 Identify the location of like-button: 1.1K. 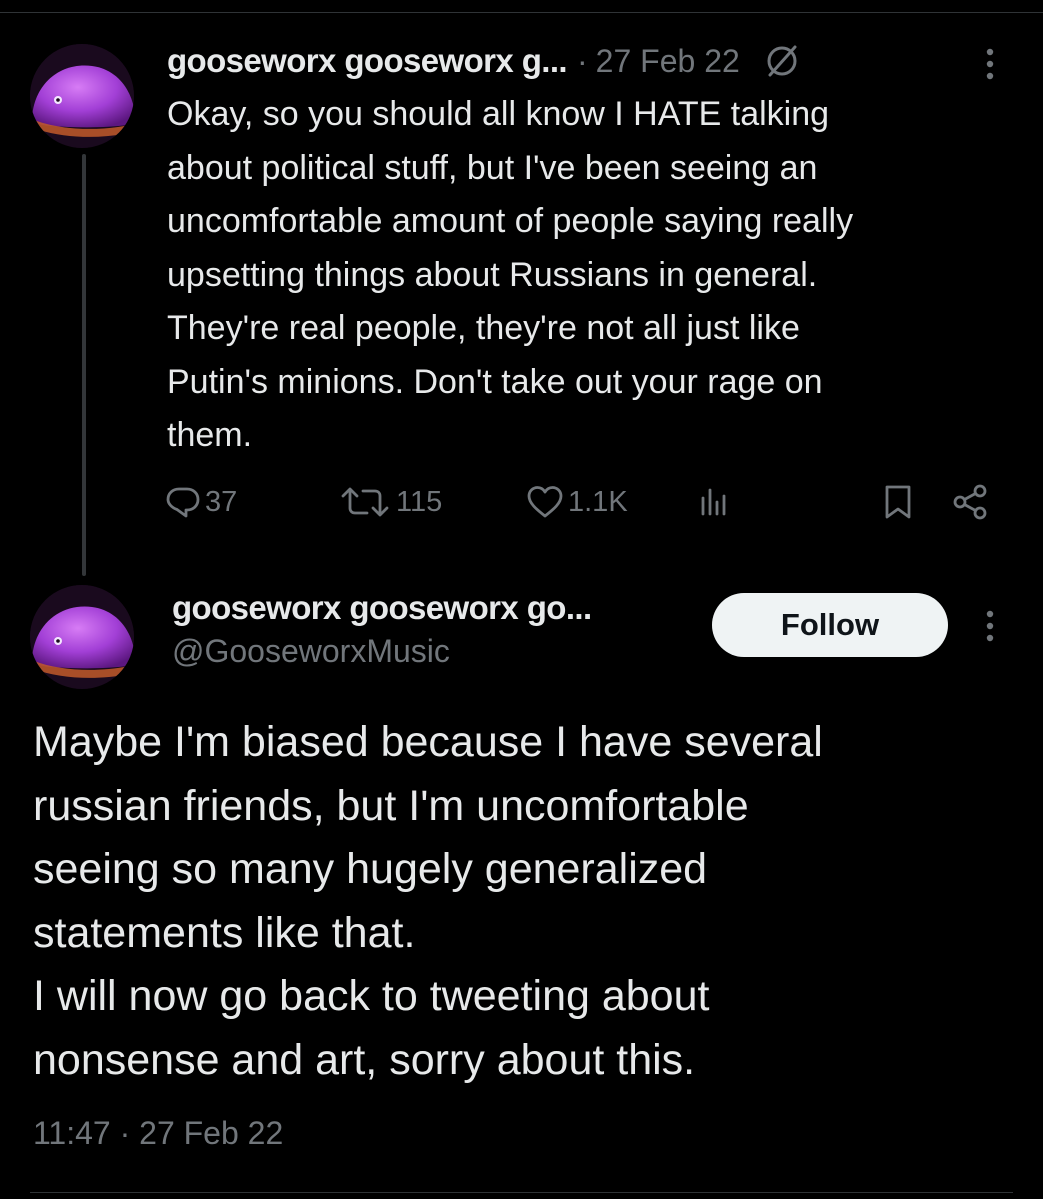
(577, 502).